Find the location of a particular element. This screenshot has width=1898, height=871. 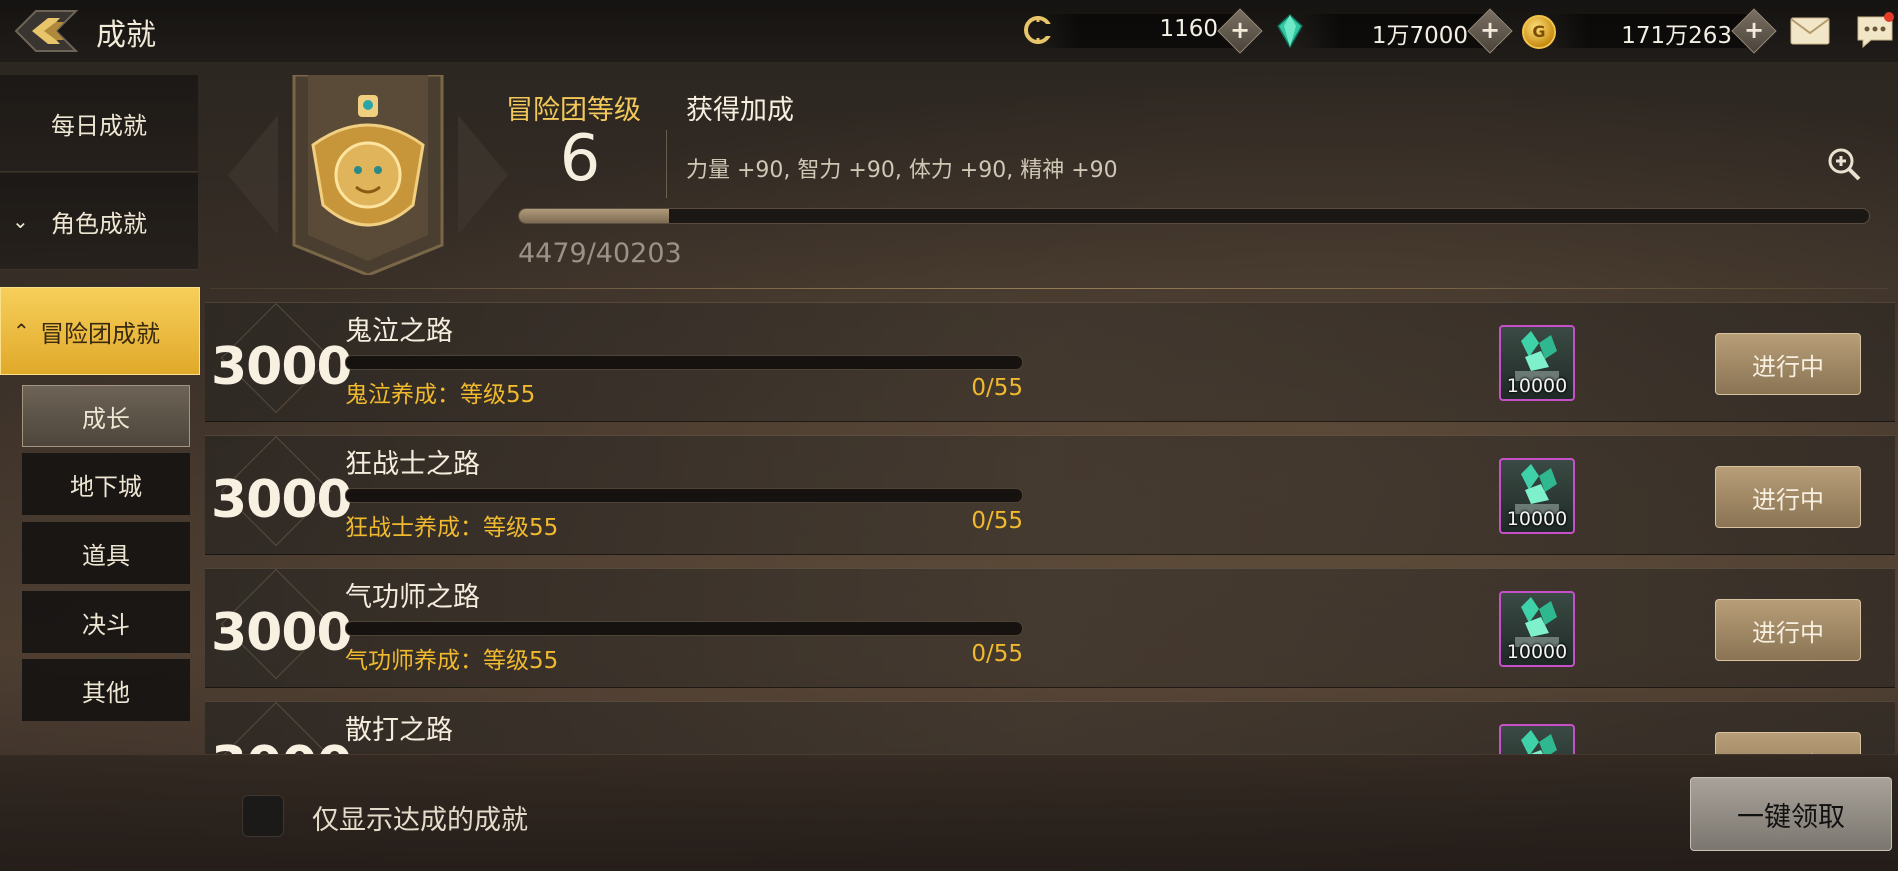

achievement-title: 气功师之路 is located at coordinates (412, 597).